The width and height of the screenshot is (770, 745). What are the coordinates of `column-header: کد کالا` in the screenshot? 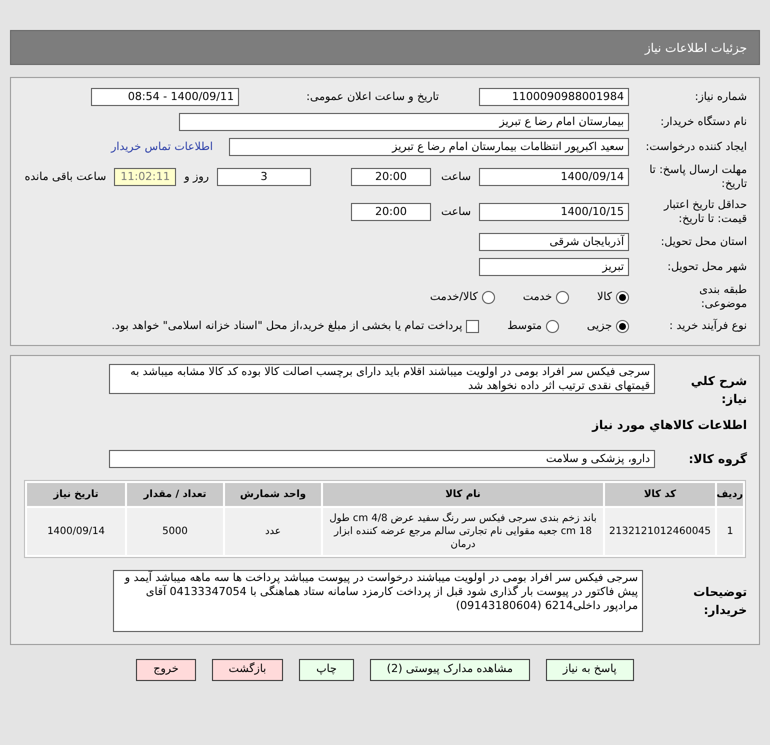 It's located at (660, 494).